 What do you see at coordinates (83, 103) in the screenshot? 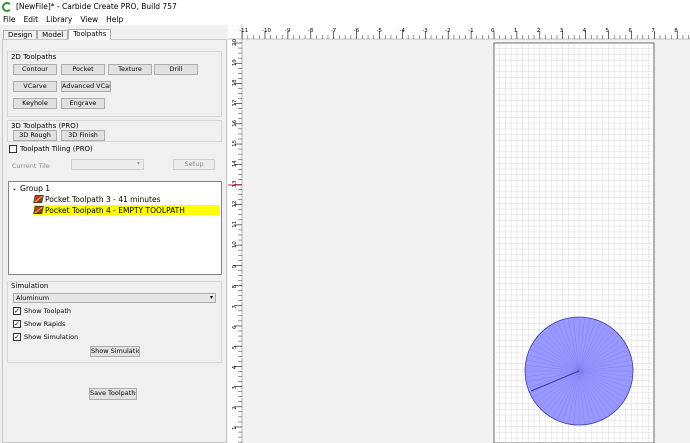
I see `engrave-button: Engrave` at bounding box center [83, 103].